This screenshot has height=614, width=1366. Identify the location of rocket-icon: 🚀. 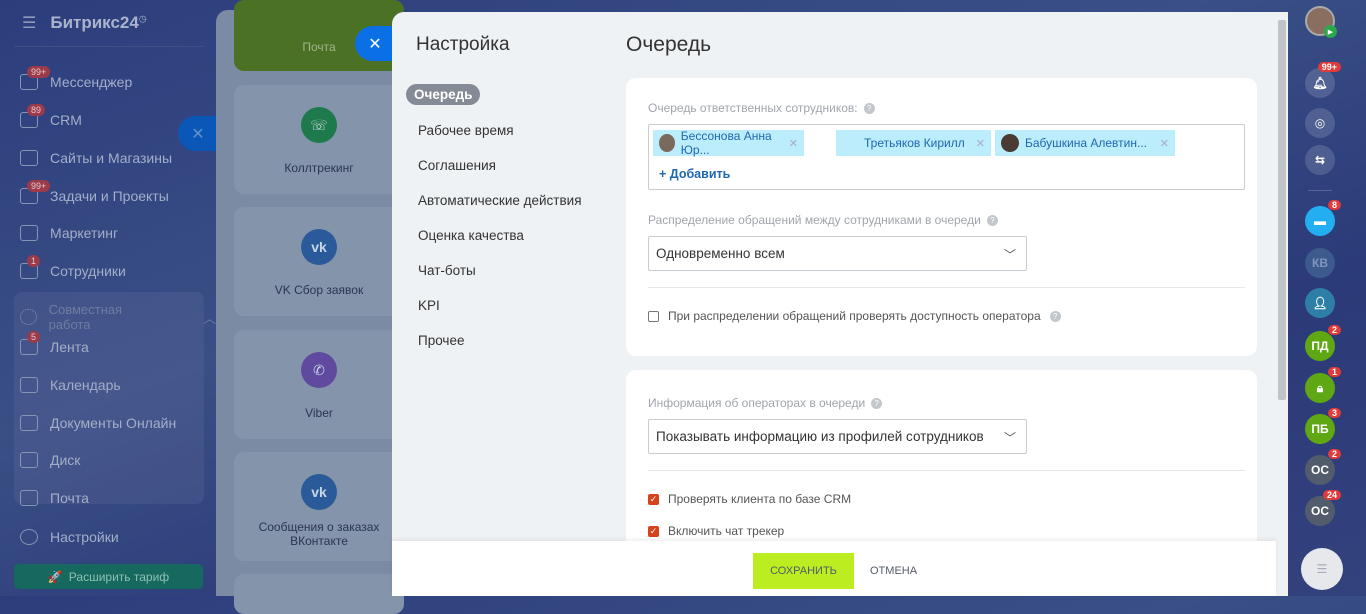
(55, 576).